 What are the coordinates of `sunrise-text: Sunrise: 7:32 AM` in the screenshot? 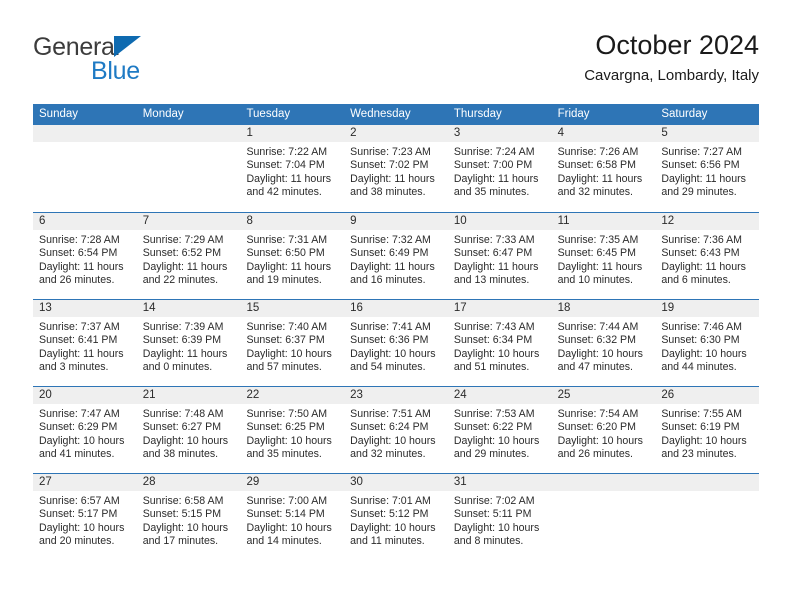 It's located at (390, 240).